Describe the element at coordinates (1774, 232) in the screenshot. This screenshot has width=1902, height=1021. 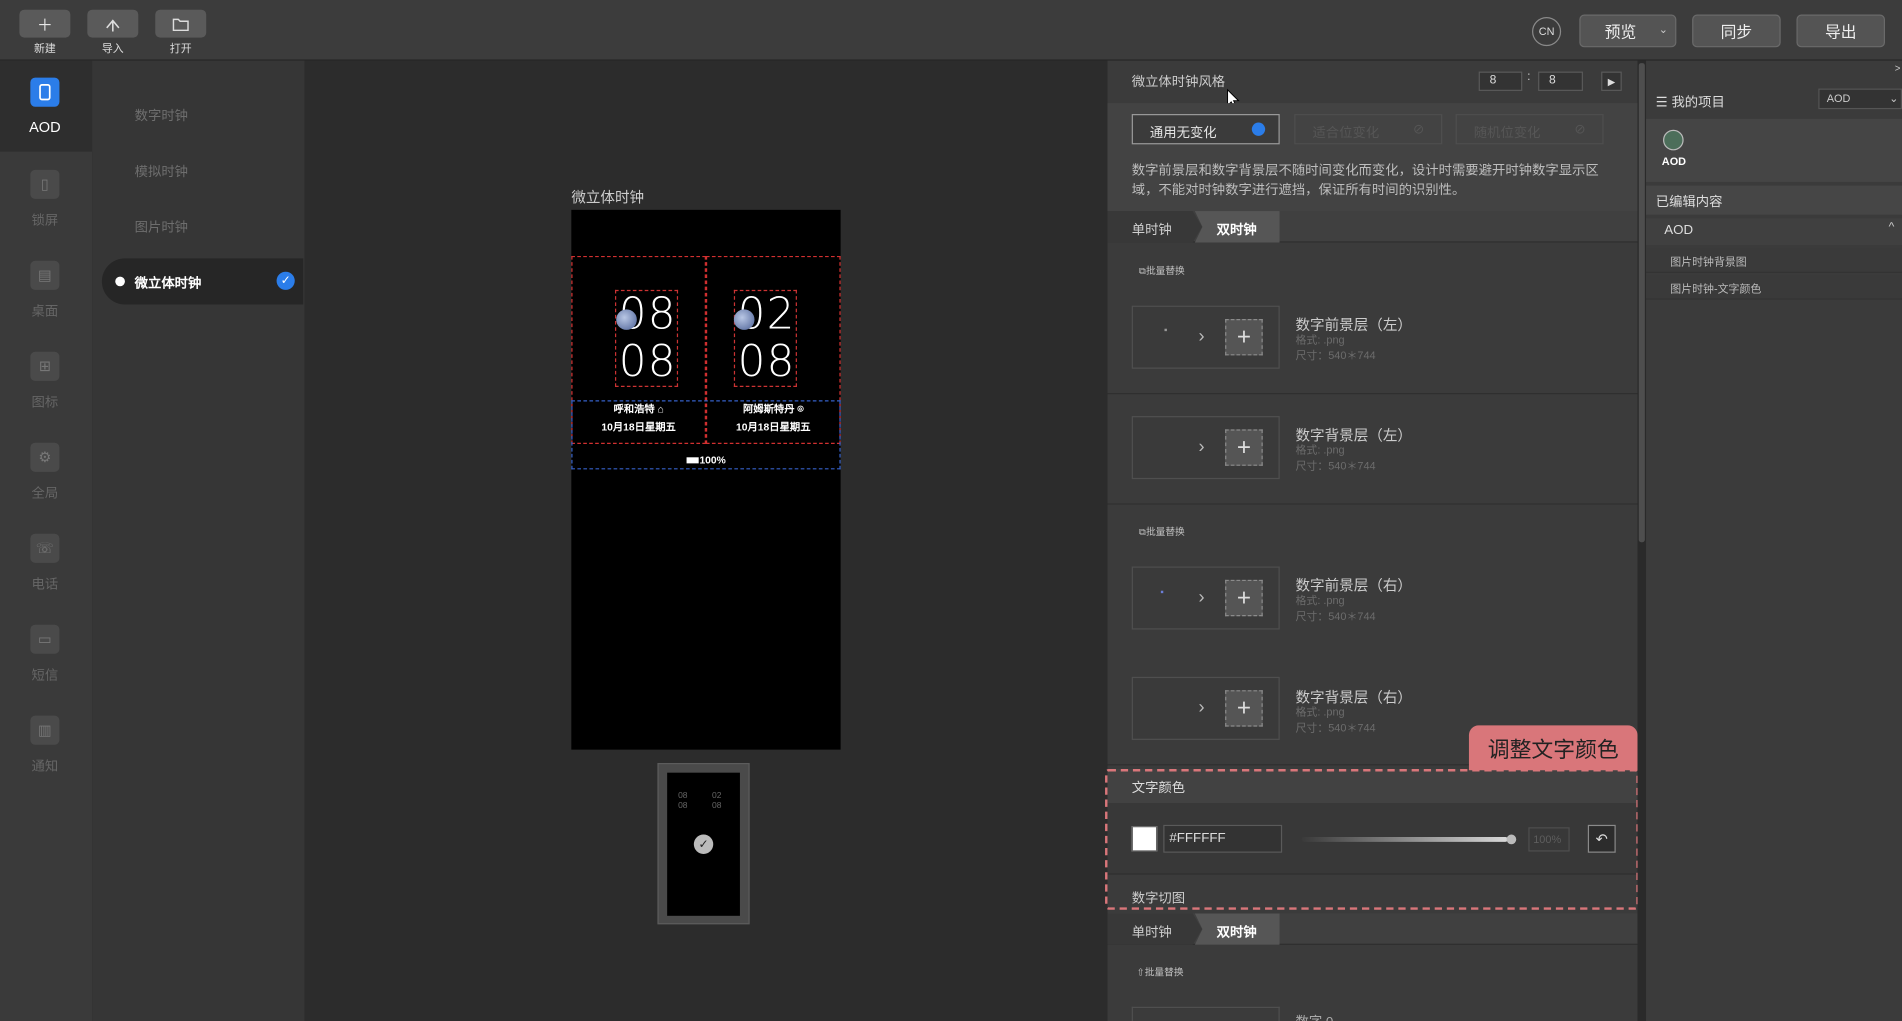
I see `edited-group: AOD ^` at that location.